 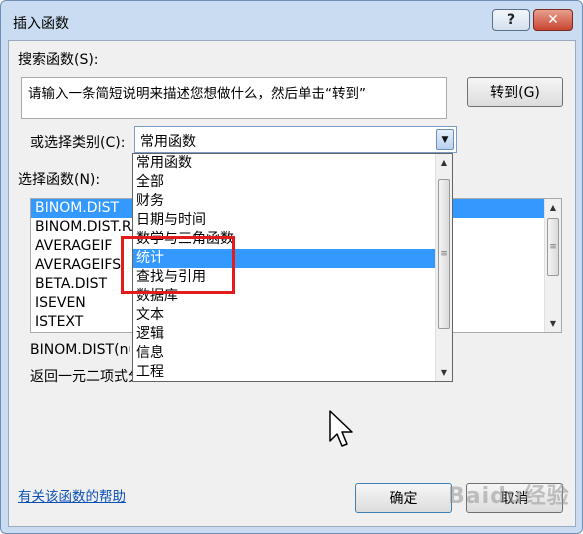 I want to click on function-list-scrollbar: ▲ ≡ ▼, so click(x=552, y=265).